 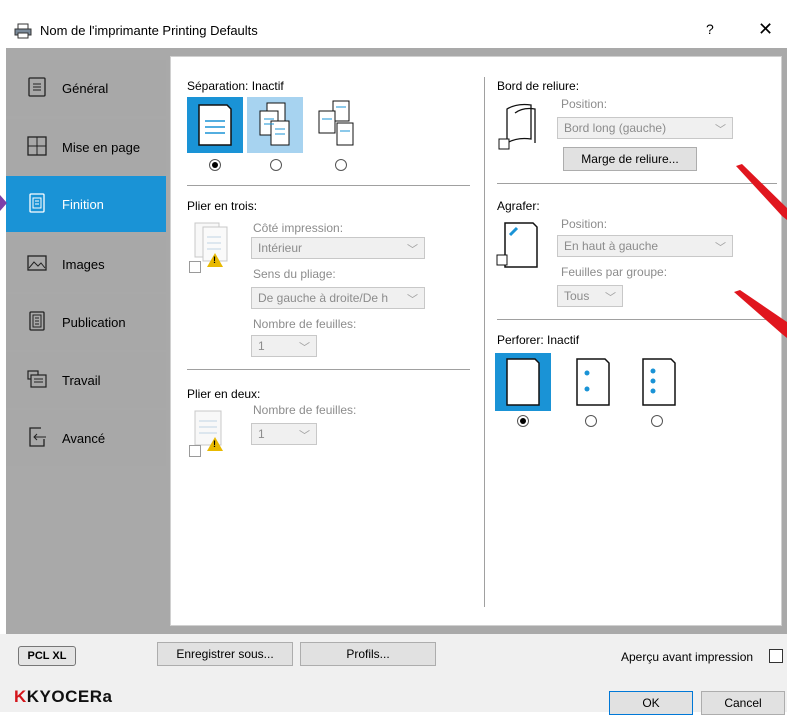 I want to click on sidebar-item-images: Images, so click(x=86, y=264).